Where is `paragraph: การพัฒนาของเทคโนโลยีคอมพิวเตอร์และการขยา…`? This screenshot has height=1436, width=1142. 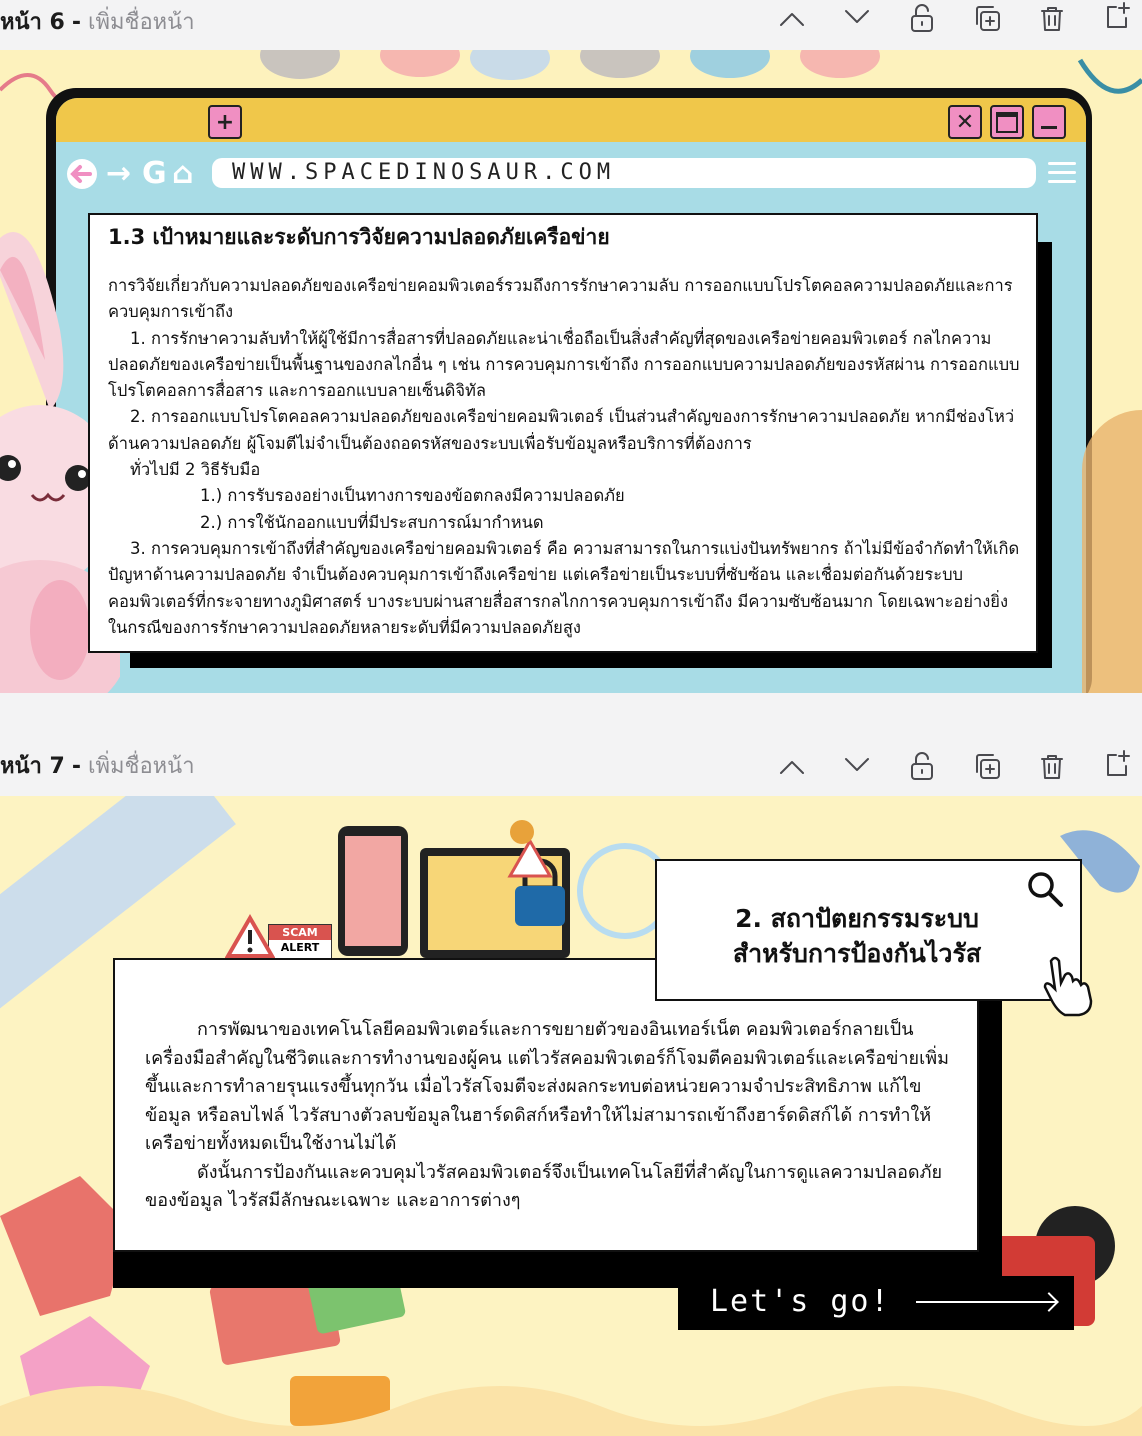 paragraph: การพัฒนาของเทคโนโลยีคอมพิวเตอร์และการขยา… is located at coordinates (547, 1086).